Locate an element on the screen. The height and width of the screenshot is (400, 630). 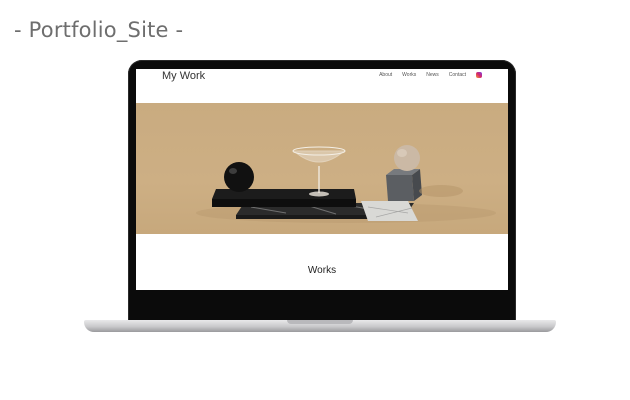
hero-still-life is located at coordinates (346, 184).